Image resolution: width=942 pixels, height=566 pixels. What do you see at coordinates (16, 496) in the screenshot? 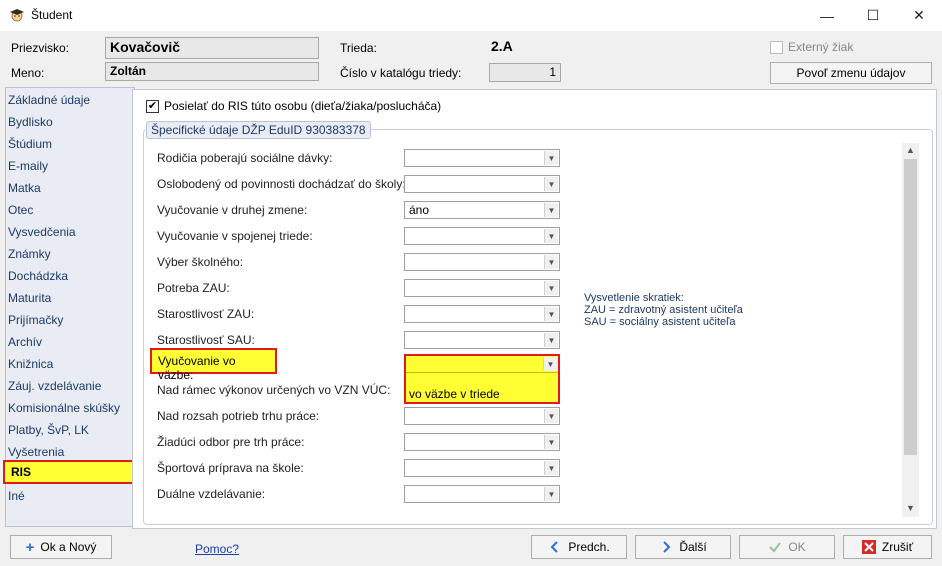
I see `sidebar-item-ine: Iné` at bounding box center [16, 496].